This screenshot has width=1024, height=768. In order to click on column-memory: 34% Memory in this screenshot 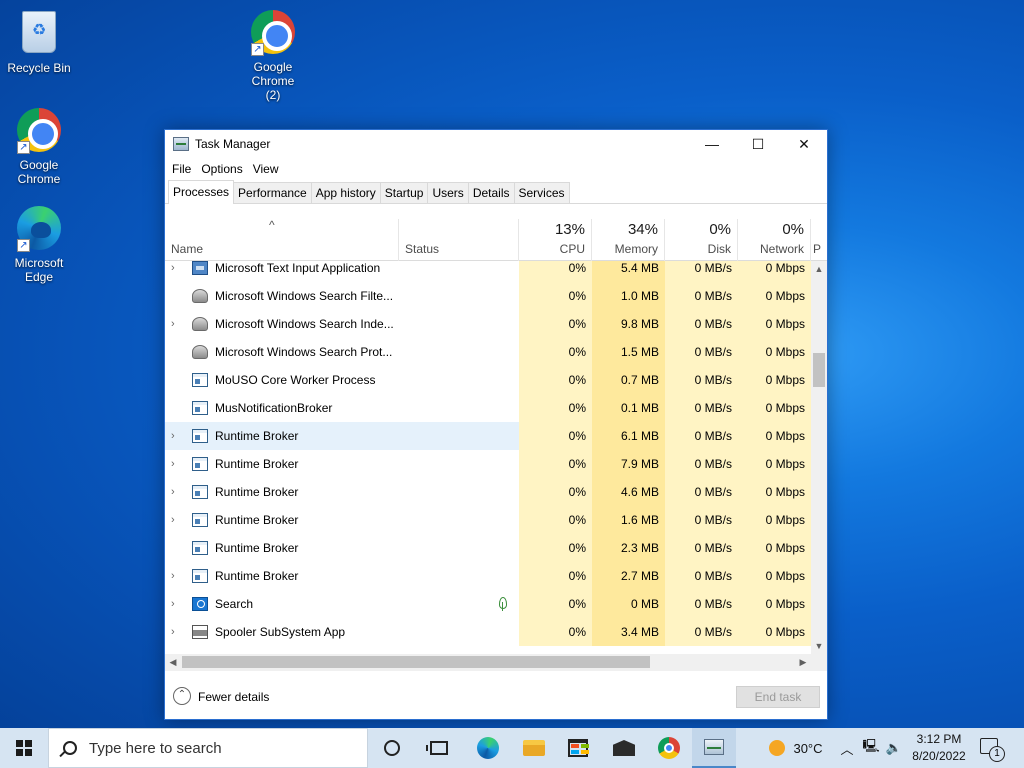, I will do `click(628, 240)`.